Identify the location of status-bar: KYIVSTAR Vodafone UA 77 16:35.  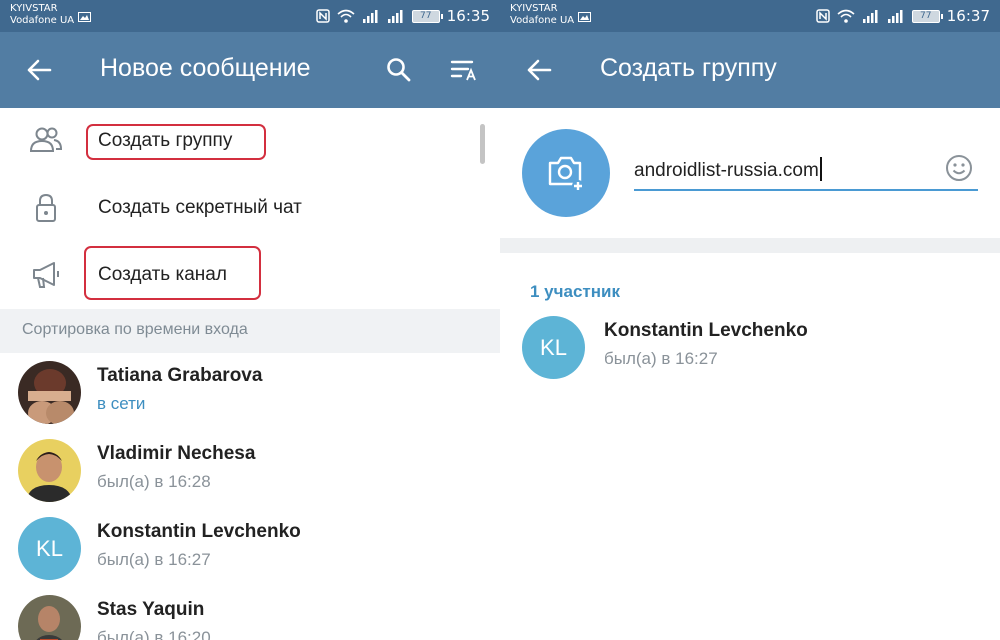
(250, 16).